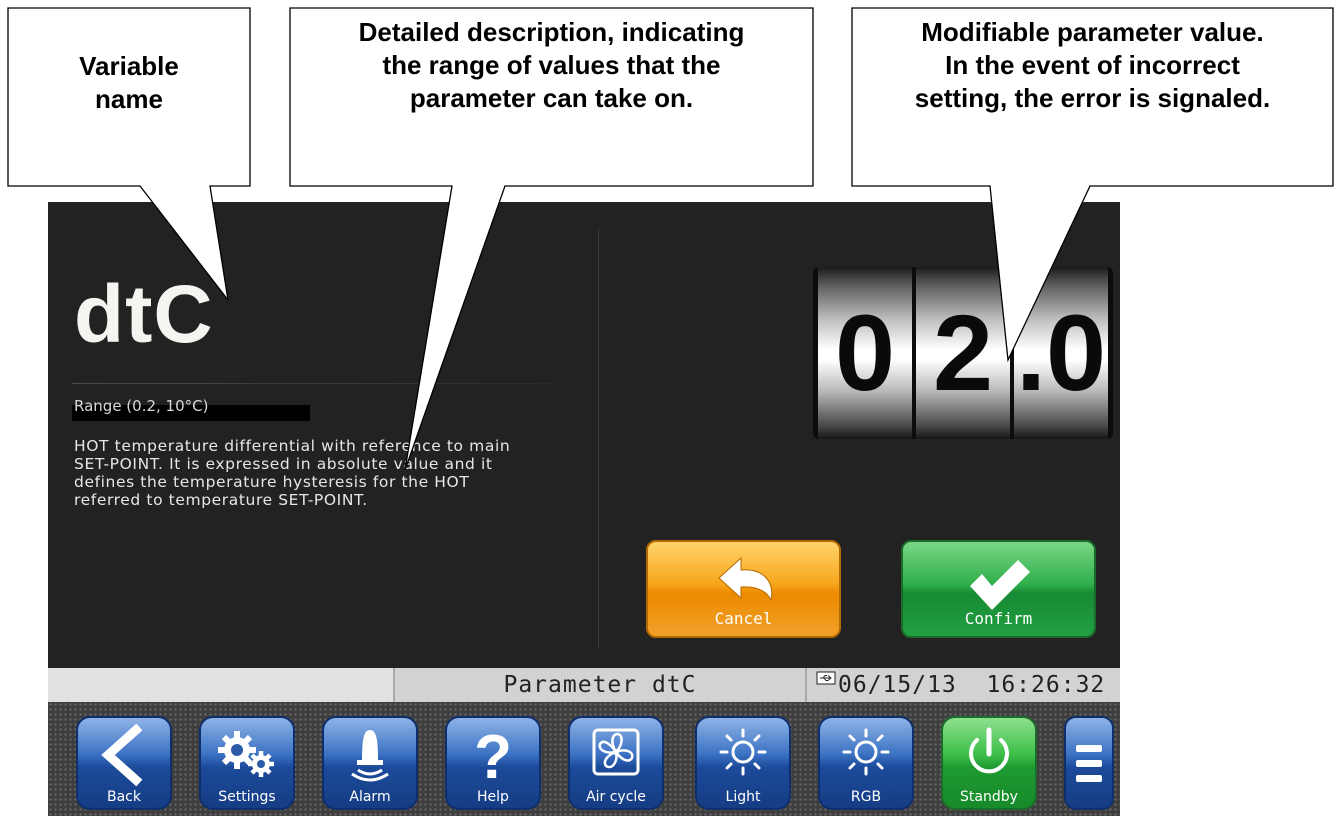 This screenshot has width=1335, height=816. I want to click on air-cycle-button: Air cycle, so click(616, 763).